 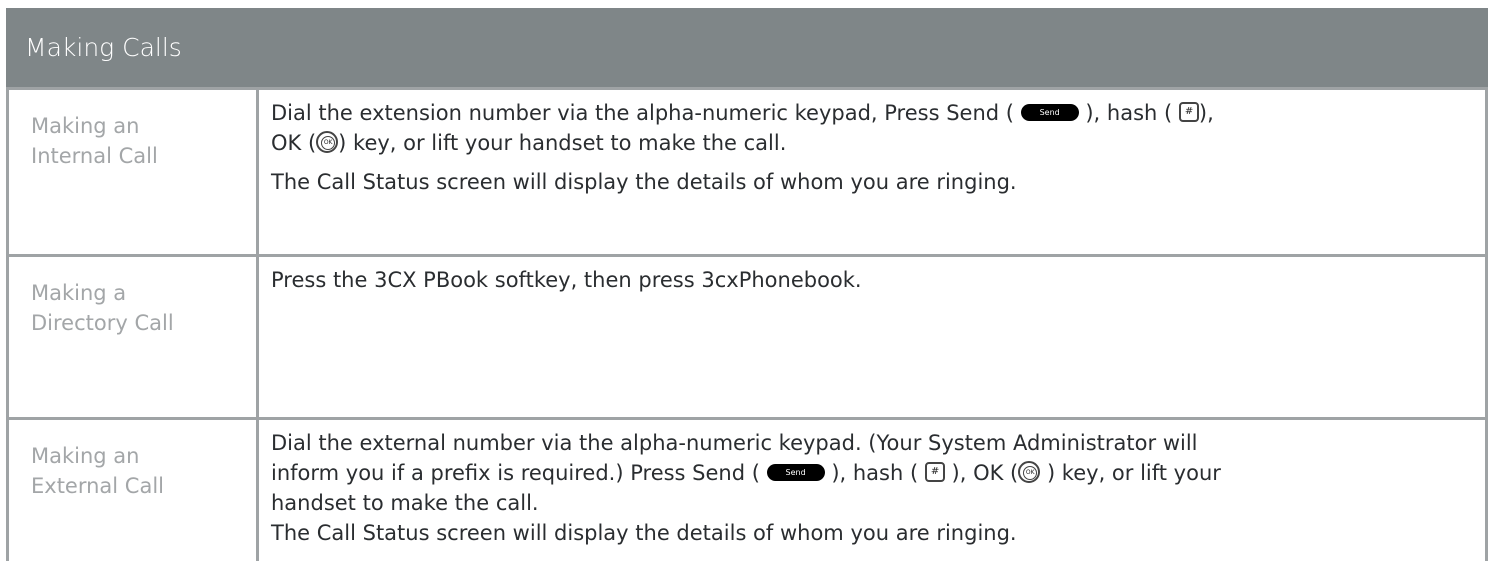 What do you see at coordinates (79, 293) in the screenshot?
I see `row-label-line: Making a` at bounding box center [79, 293].